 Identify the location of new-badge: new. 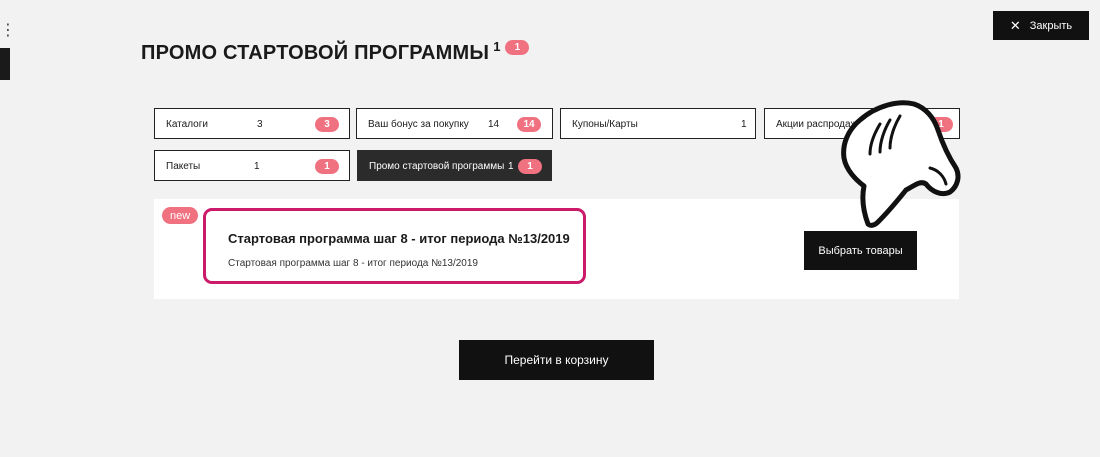
(180, 215).